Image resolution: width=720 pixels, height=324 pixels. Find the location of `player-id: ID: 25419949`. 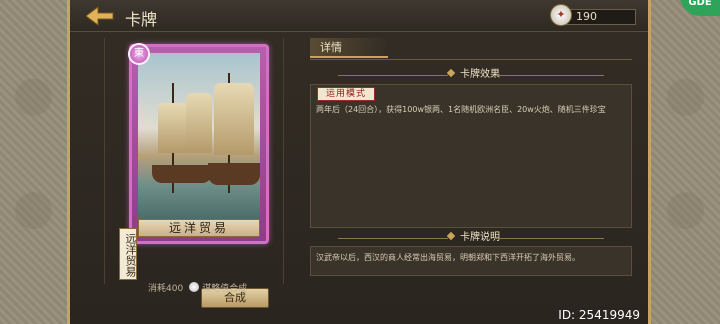

player-id: ID: 25419949 is located at coordinates (599, 315).